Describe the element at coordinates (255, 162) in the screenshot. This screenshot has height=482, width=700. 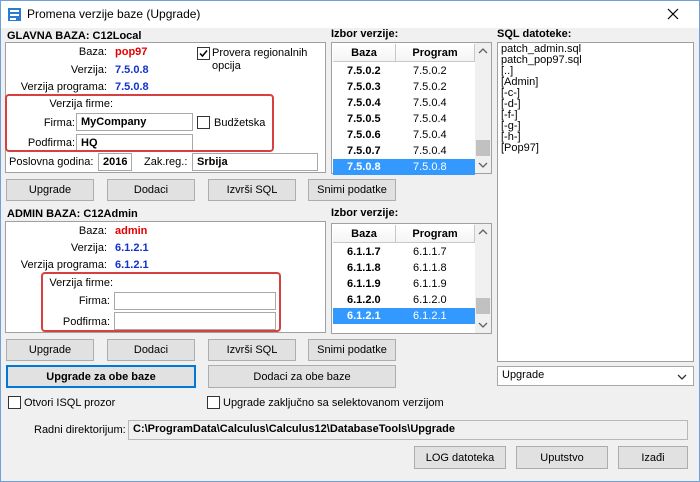
I see `zak-reg-input: Srbija` at that location.